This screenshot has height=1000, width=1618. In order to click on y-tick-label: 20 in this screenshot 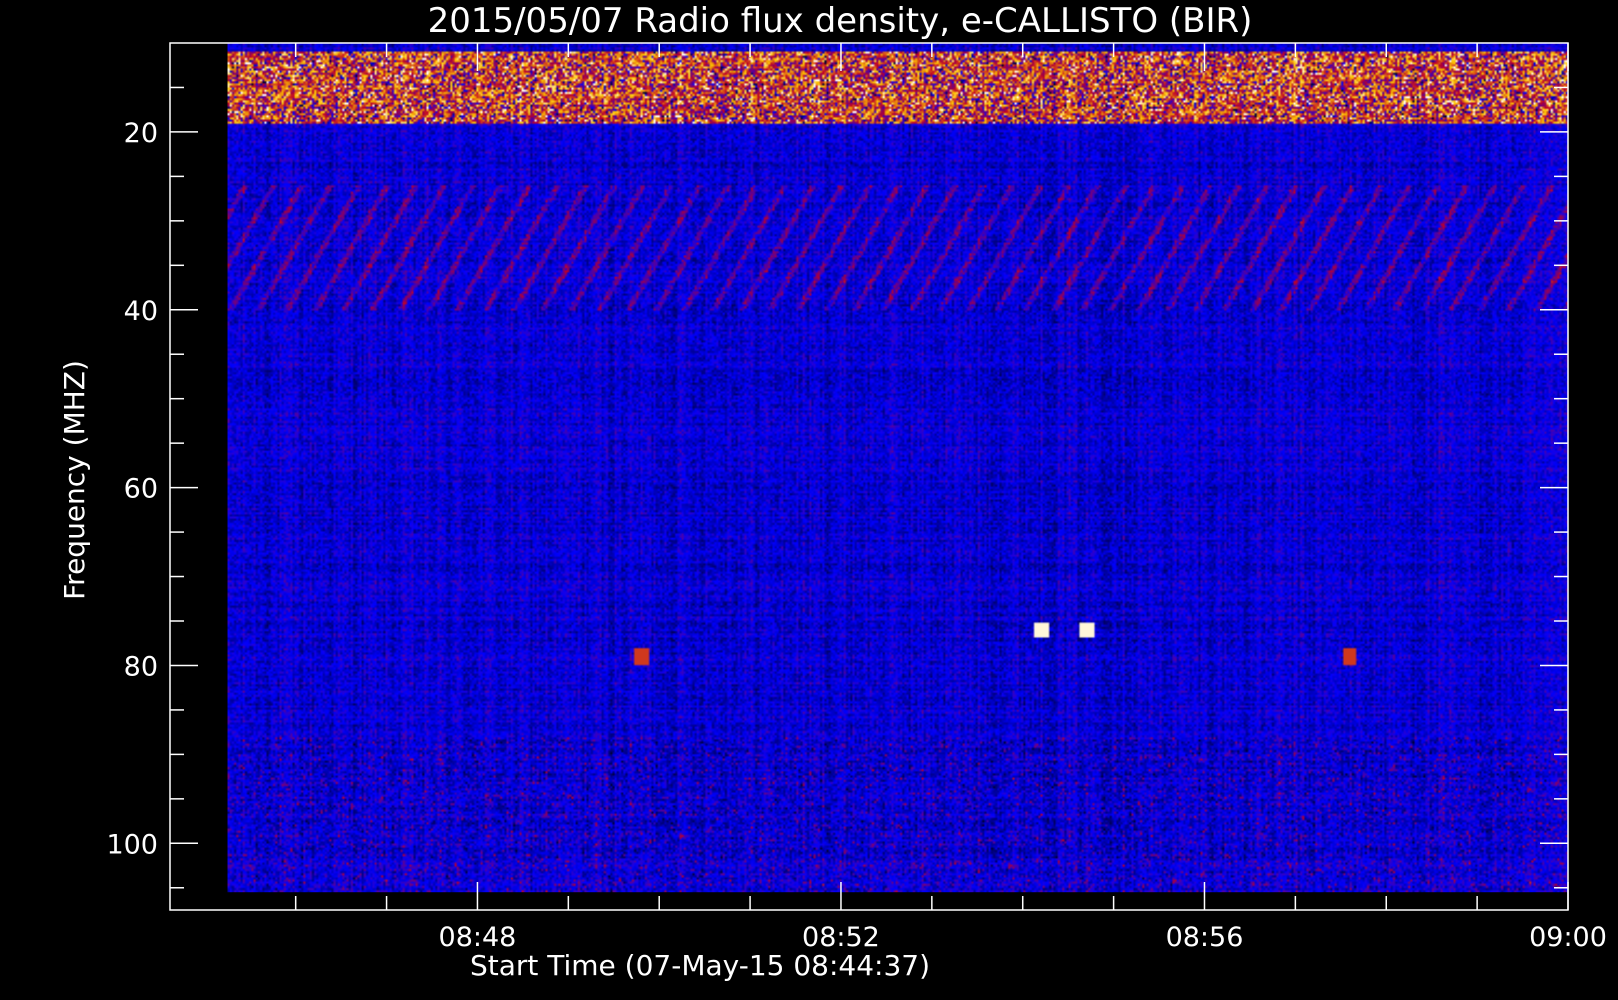, I will do `click(141, 133)`.